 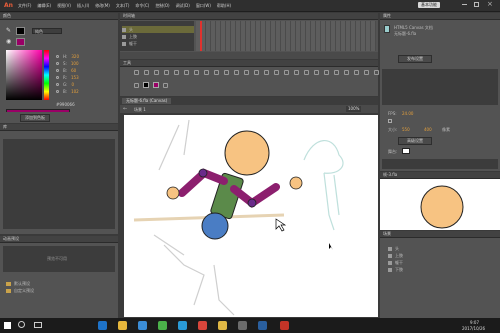 What do you see at coordinates (222, 325) in the screenshot?
I see `folder-app-icon` at bounding box center [222, 325].